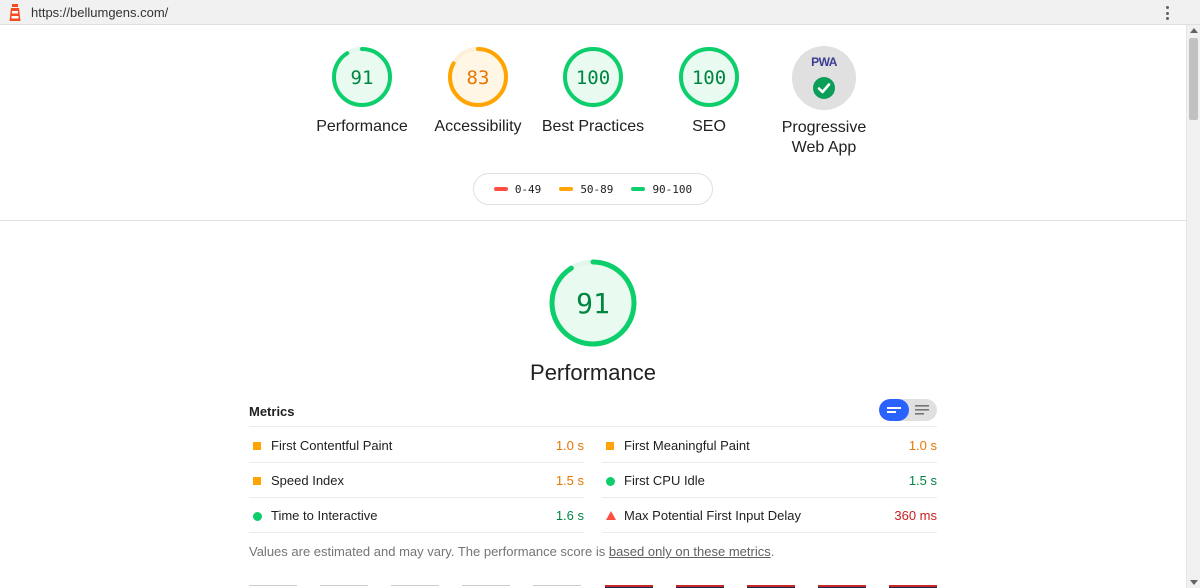 This screenshot has width=1200, height=588. I want to click on gauge-score: 83, so click(478, 78).